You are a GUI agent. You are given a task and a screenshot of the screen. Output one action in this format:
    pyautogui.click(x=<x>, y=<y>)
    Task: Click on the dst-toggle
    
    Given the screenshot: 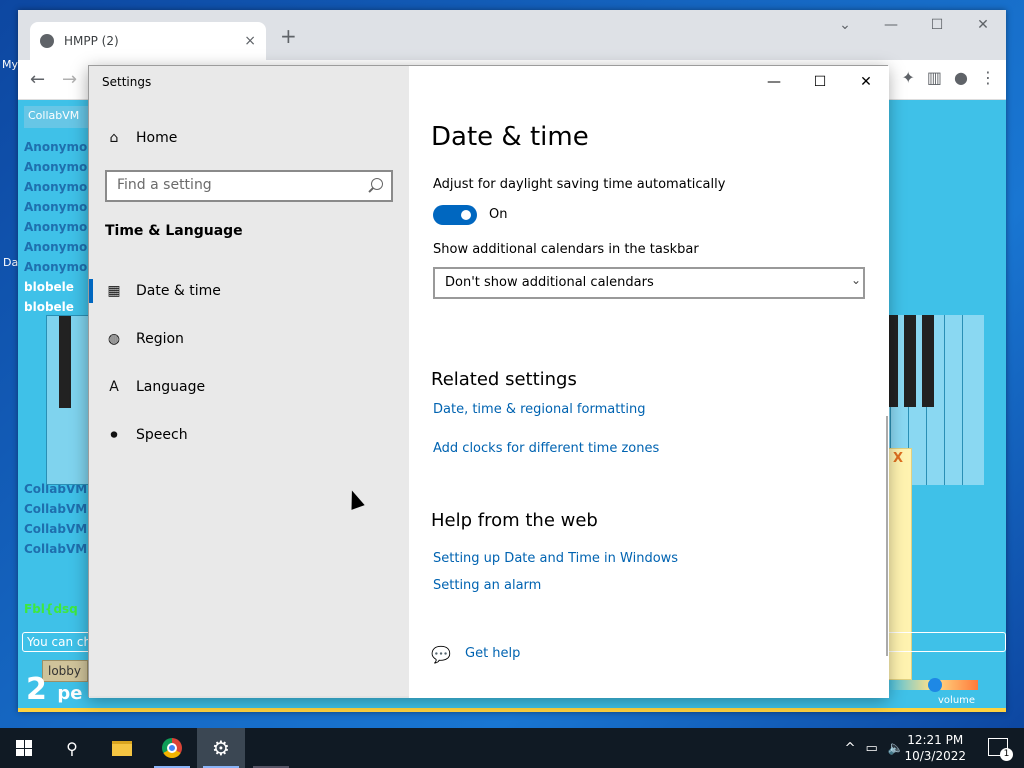 What is the action you would take?
    pyautogui.click(x=455, y=215)
    